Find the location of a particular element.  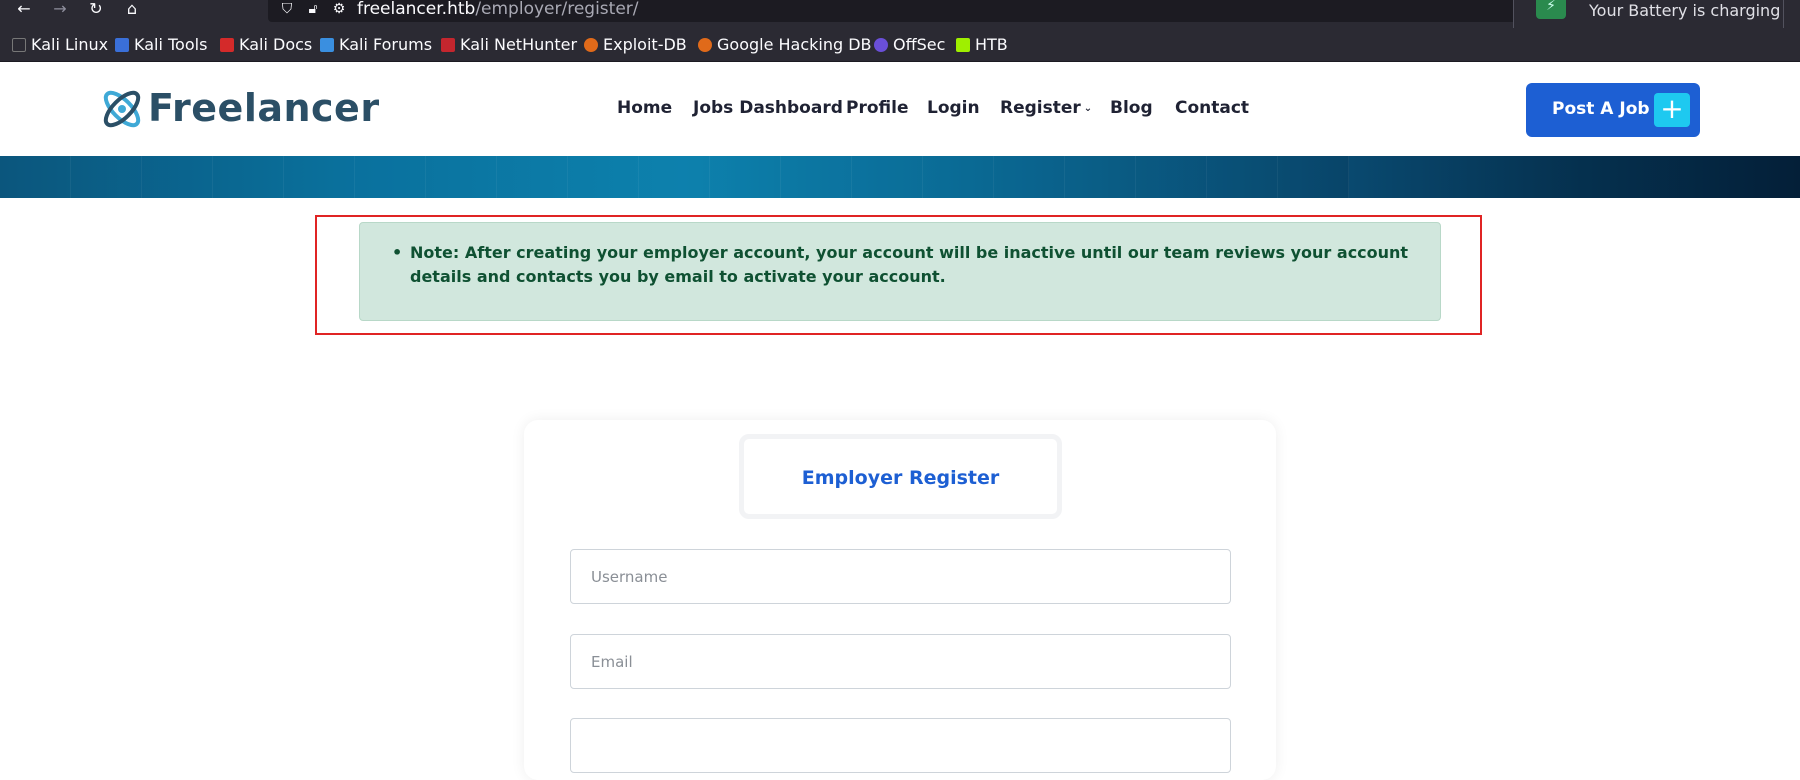

url-text: freelancer.htb/employer/register/ is located at coordinates (498, 9).